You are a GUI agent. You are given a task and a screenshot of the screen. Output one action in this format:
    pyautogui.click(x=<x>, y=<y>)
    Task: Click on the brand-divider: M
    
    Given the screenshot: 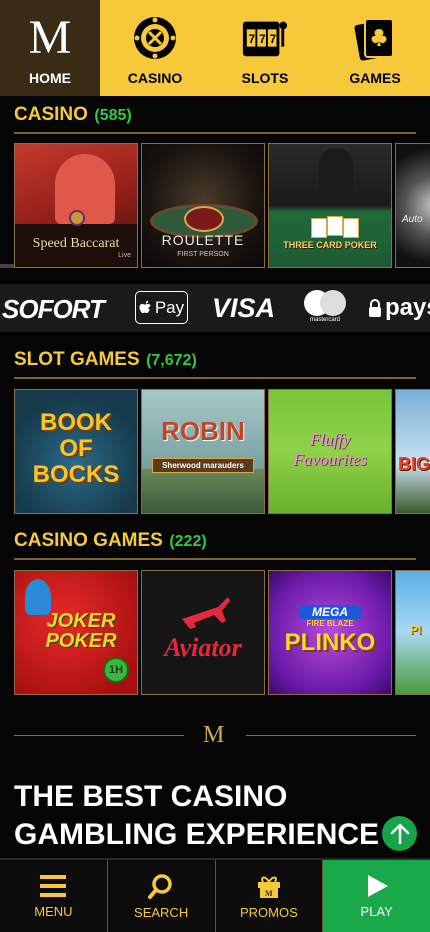 What is the action you would take?
    pyautogui.click(x=215, y=735)
    